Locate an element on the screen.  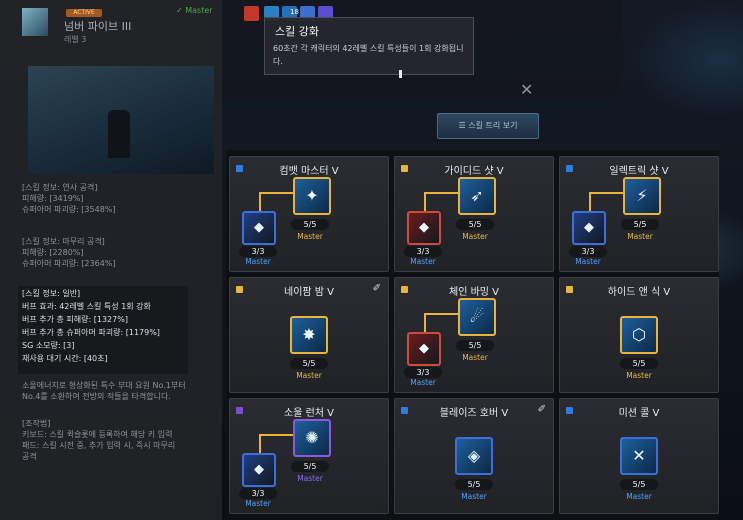
guided-shot-icon: ➶ is located at coordinates (477, 196).